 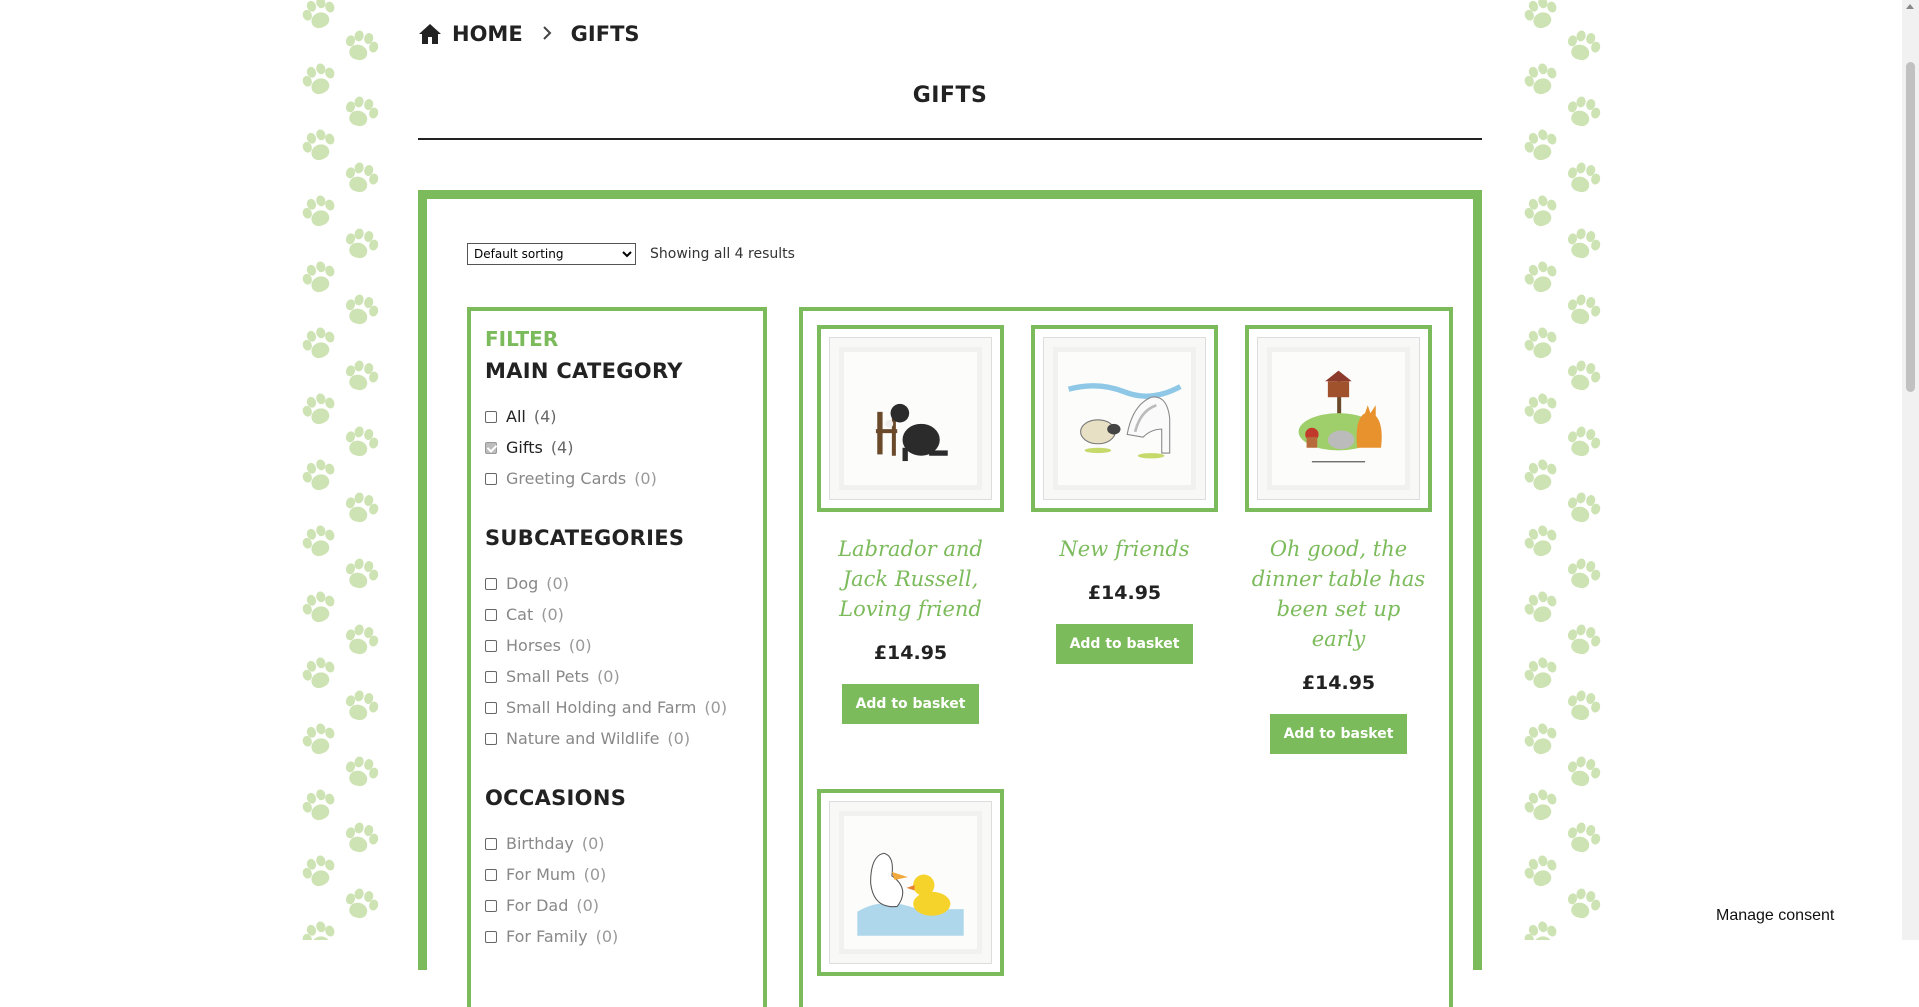 I want to click on shop-toolbar: Default sorting Showing all 4 results, so click(x=631, y=254).